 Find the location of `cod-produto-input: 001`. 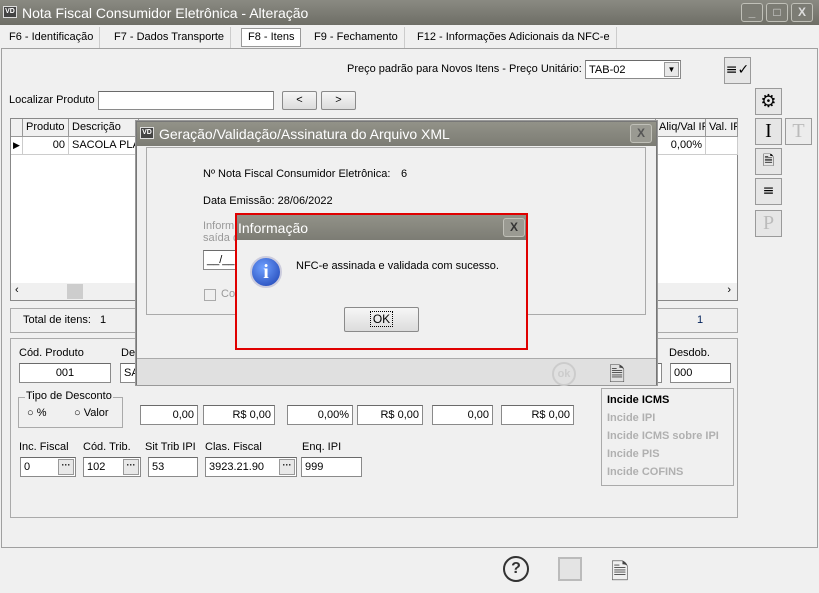

cod-produto-input: 001 is located at coordinates (65, 373).